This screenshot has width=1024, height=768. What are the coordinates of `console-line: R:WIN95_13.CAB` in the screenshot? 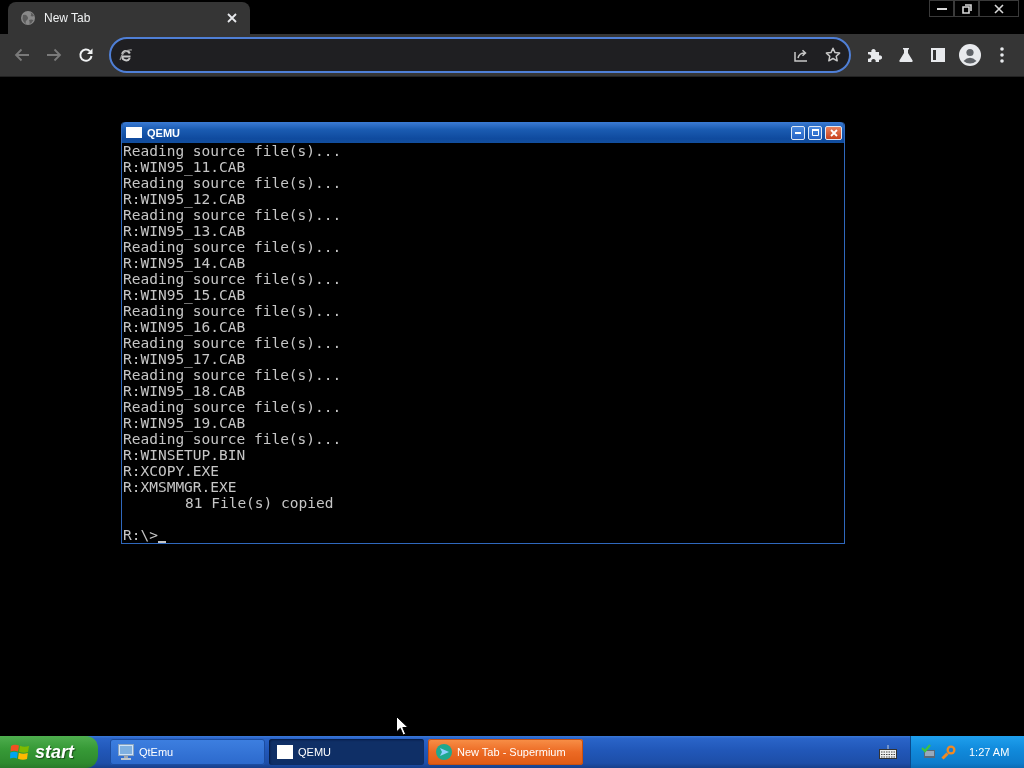 It's located at (184, 231).